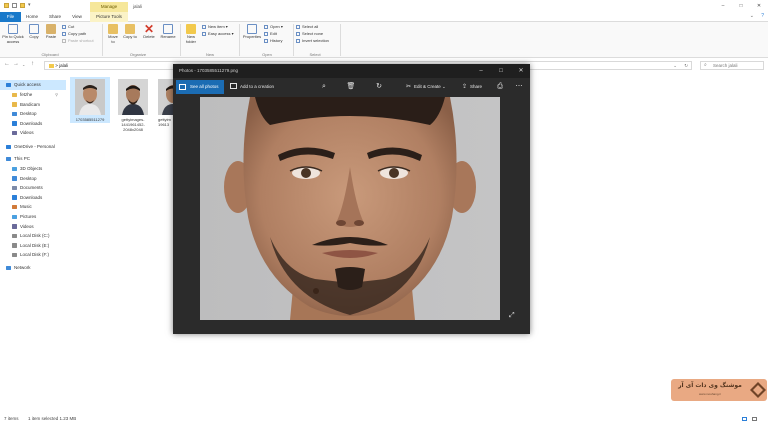 The image size is (768, 424). What do you see at coordinates (74, 33) in the screenshot?
I see `copy-path-button: Copy path` at bounding box center [74, 33].